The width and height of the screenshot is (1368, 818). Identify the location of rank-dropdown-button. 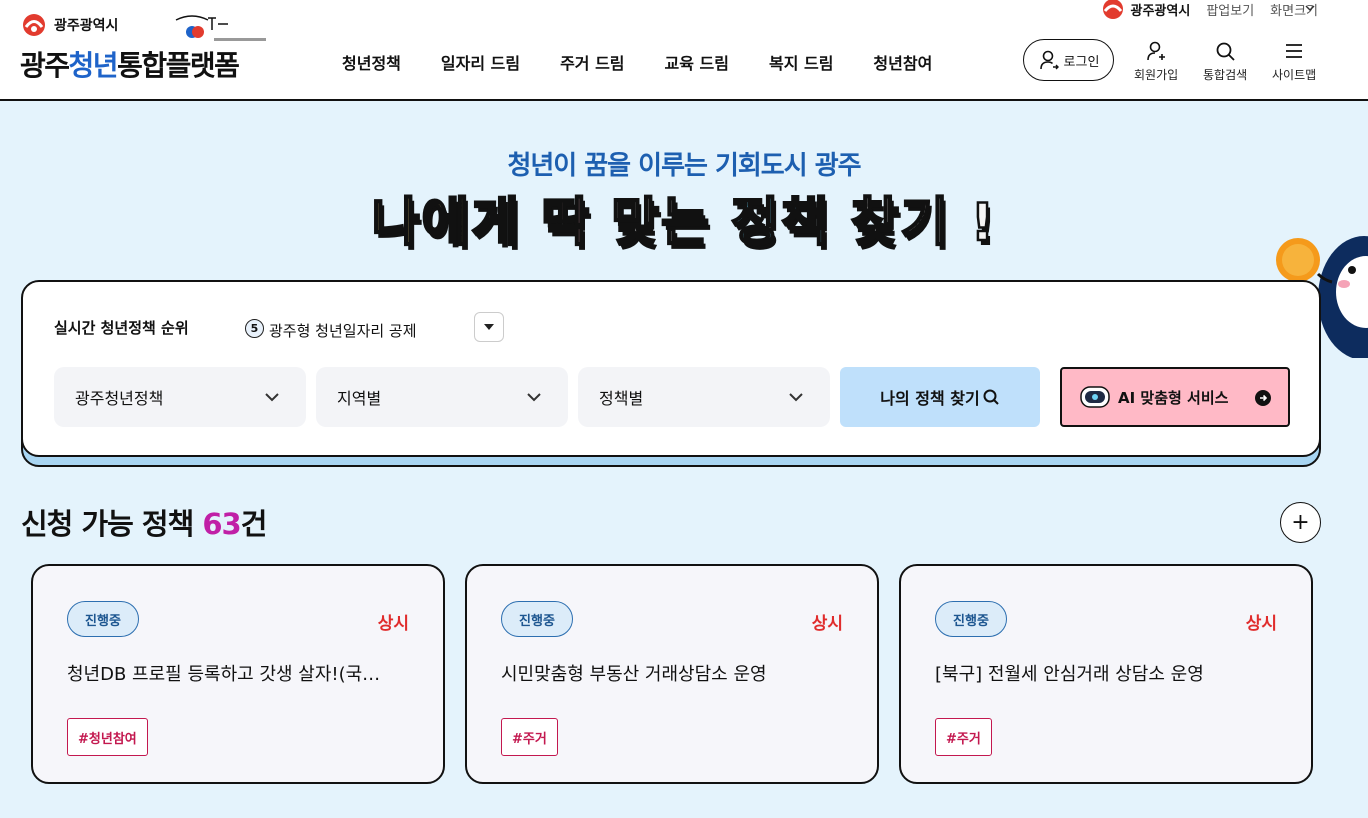
(489, 327).